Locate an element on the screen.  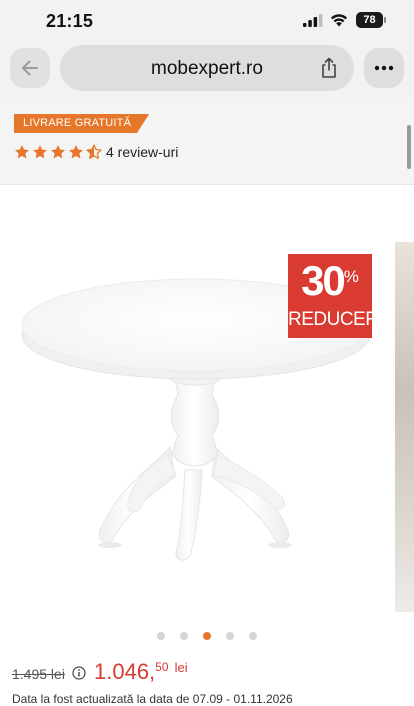
gallery-pagination is located at coordinates (207, 636).